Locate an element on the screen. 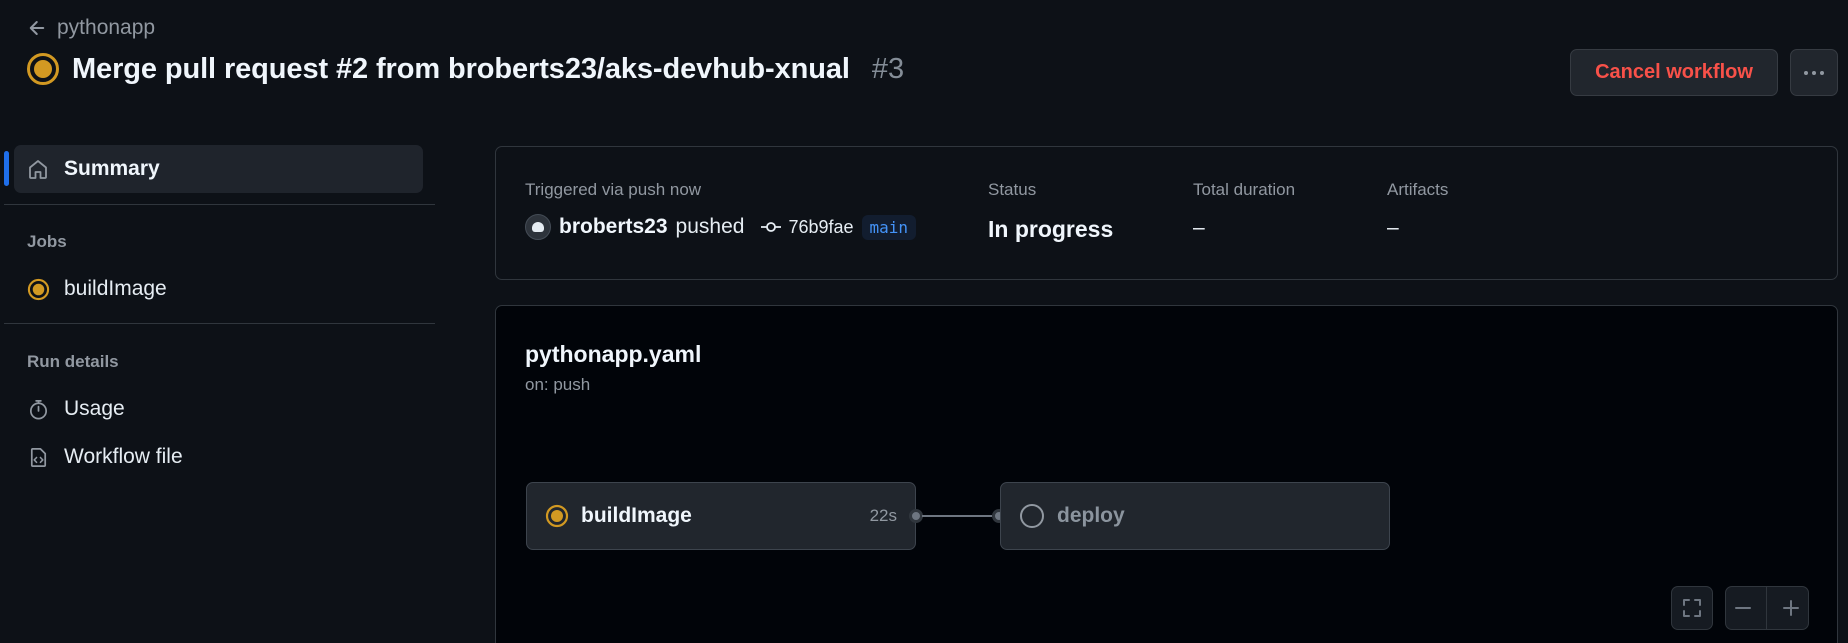 This screenshot has height=643, width=1848. artifacts-label: Artifacts is located at coordinates (1418, 189).